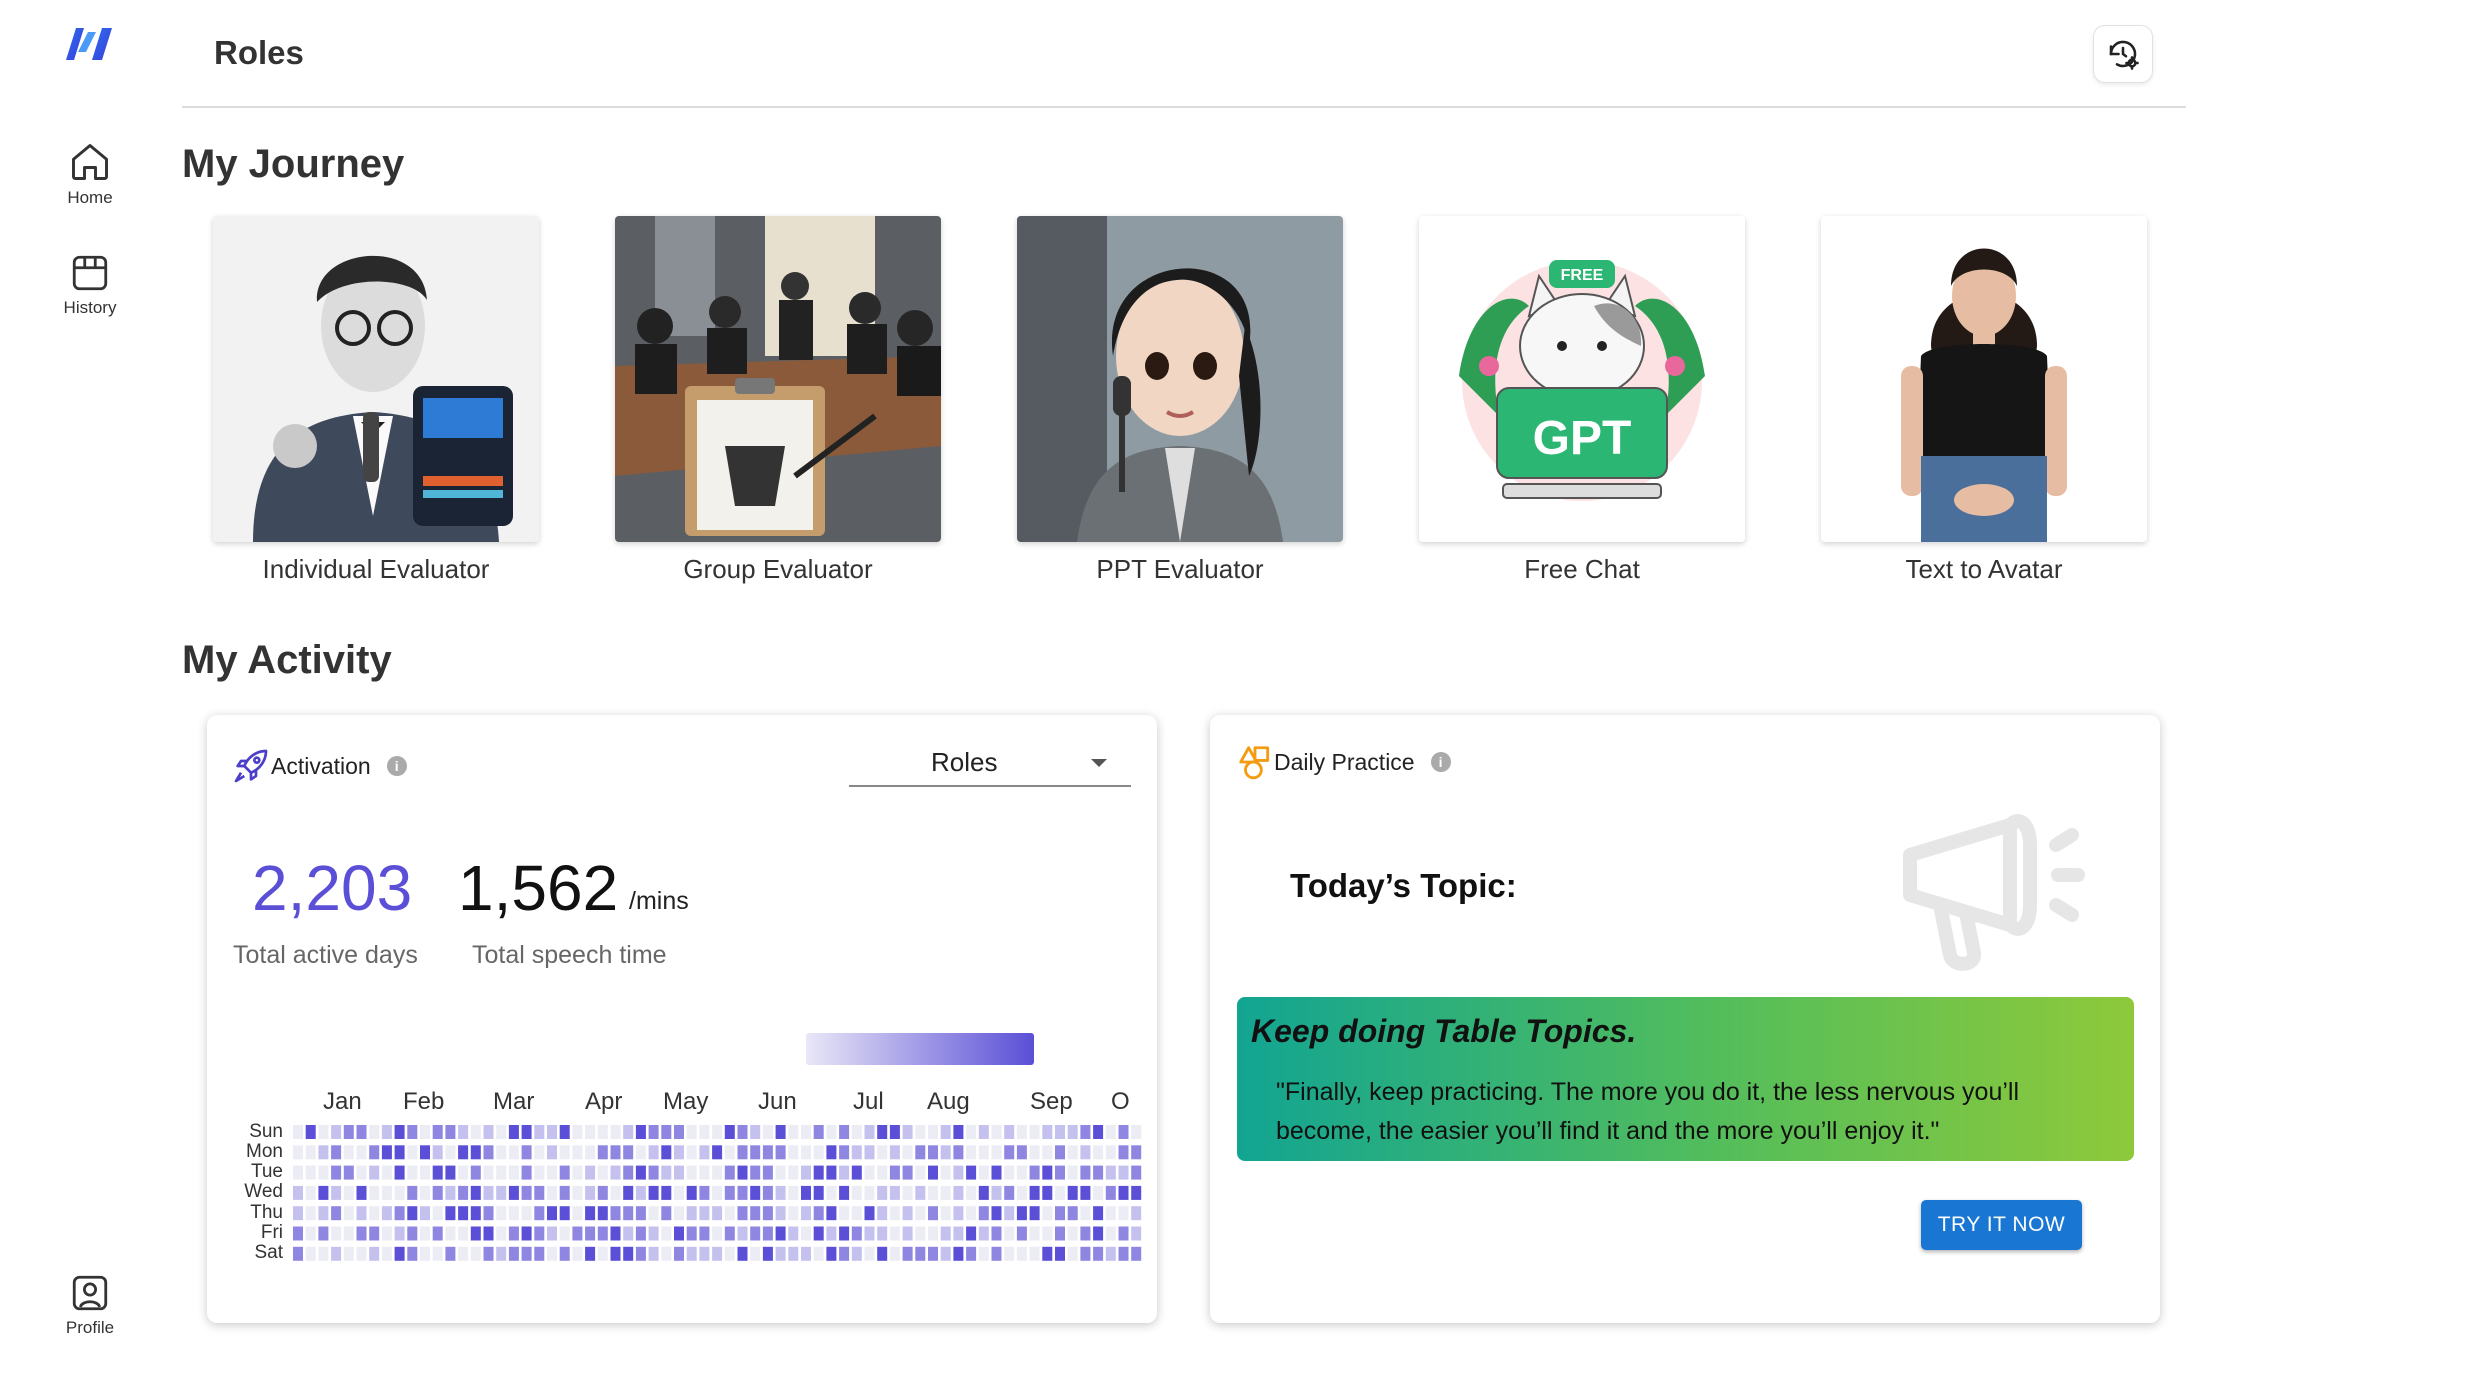 This screenshot has height=1383, width=2488. I want to click on history-settings-icon, so click(2124, 55).